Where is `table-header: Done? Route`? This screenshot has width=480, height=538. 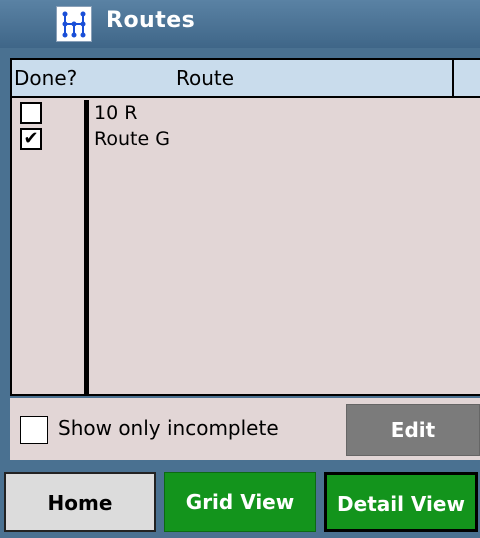 table-header: Done? Route is located at coordinates (246, 79).